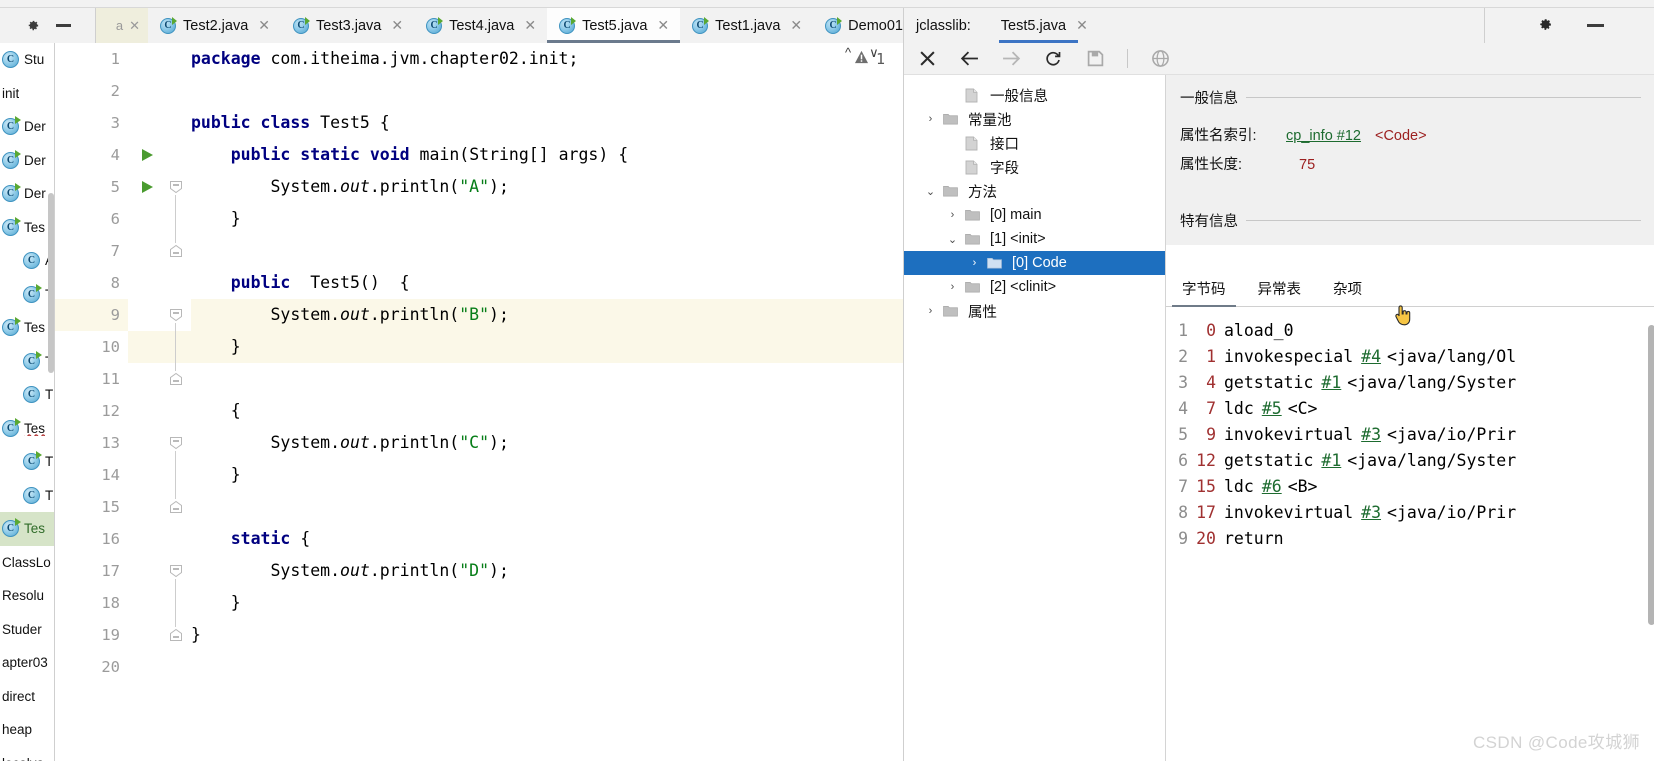 The width and height of the screenshot is (1654, 761). What do you see at coordinates (27, 261) in the screenshot?
I see `project-item: CA` at bounding box center [27, 261].